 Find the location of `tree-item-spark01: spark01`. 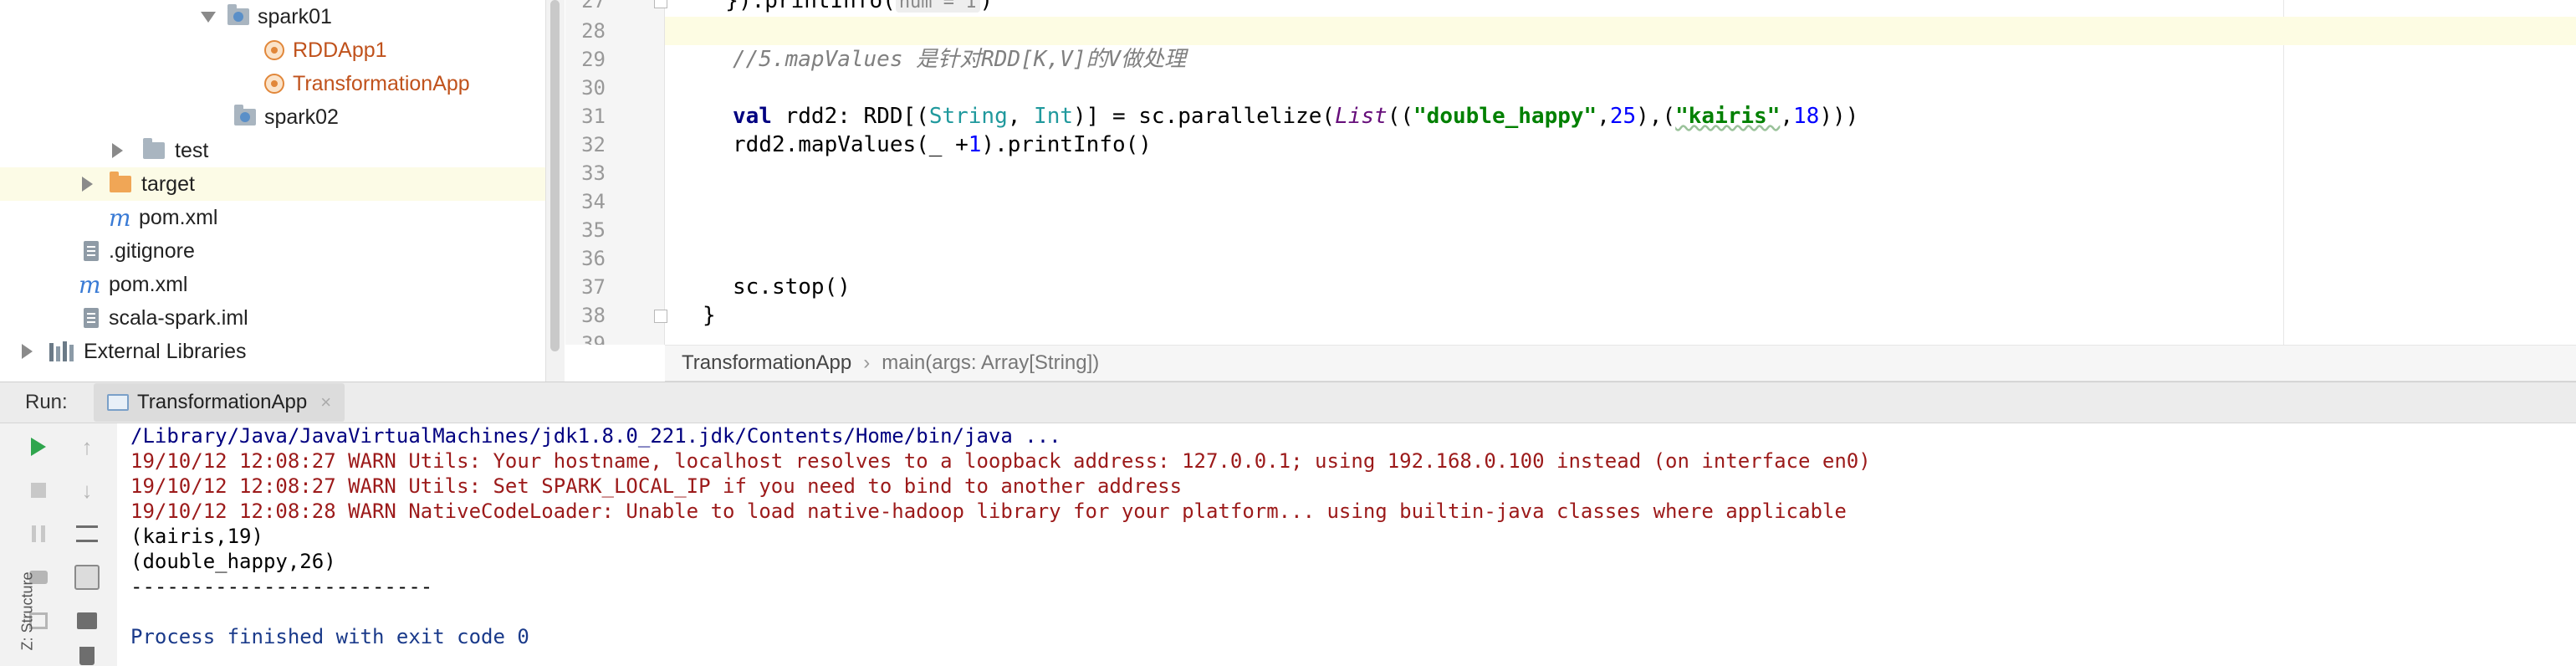

tree-item-spark01: spark01 is located at coordinates (272, 16).